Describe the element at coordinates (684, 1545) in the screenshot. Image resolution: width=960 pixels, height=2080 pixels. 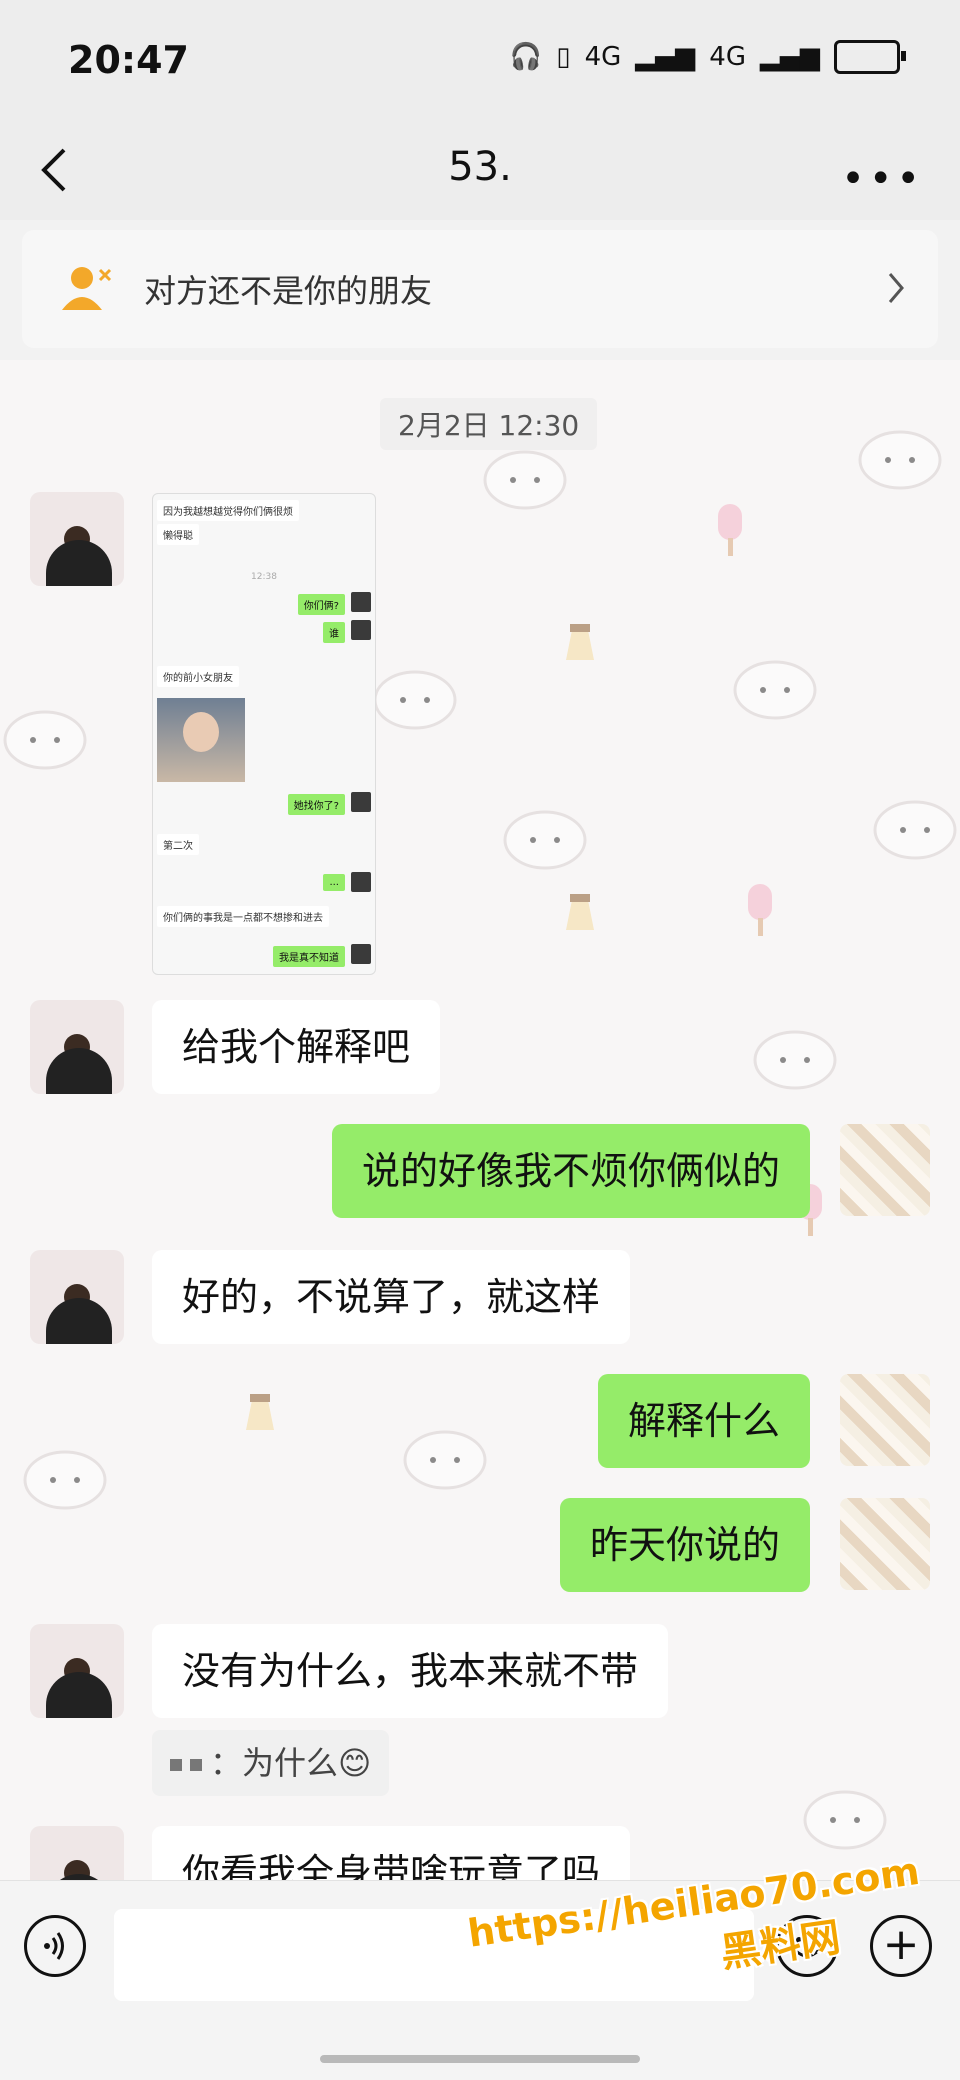
I see `message-bubble: 昨天你说的` at that location.